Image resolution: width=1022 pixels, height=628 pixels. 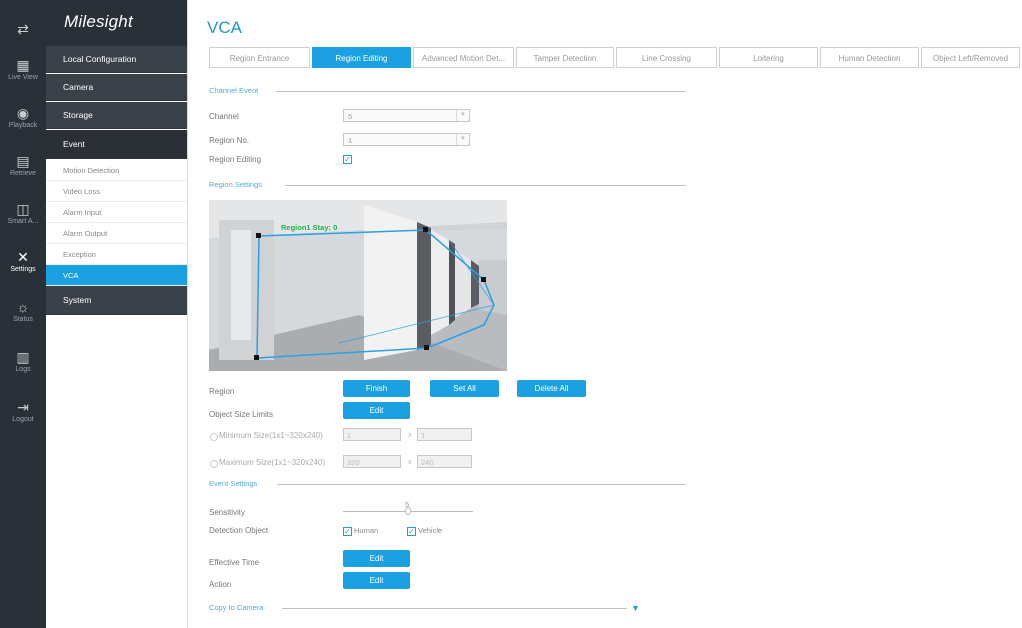 What do you see at coordinates (234, 562) in the screenshot?
I see `effective-time-label: Effective Time` at bounding box center [234, 562].